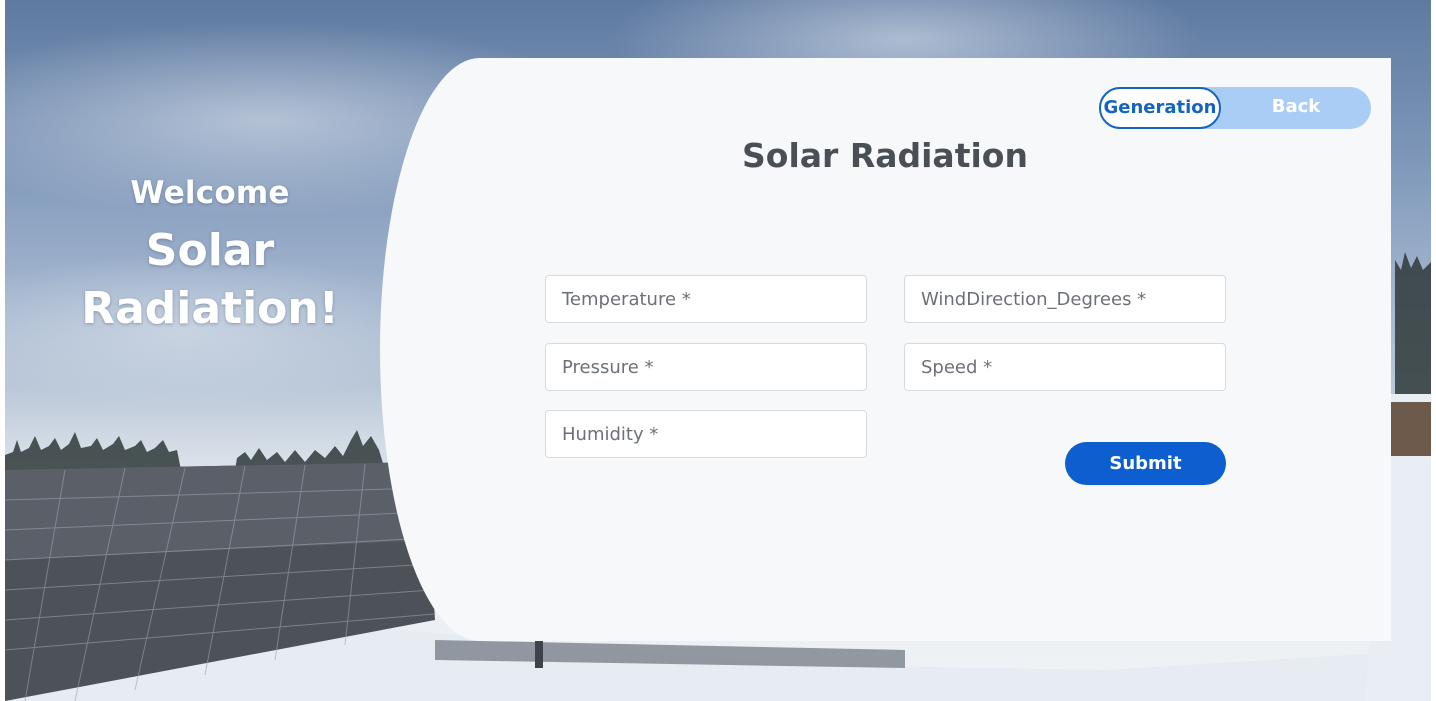 This screenshot has width=1436, height=701. I want to click on wind-direction-input, so click(1065, 299).